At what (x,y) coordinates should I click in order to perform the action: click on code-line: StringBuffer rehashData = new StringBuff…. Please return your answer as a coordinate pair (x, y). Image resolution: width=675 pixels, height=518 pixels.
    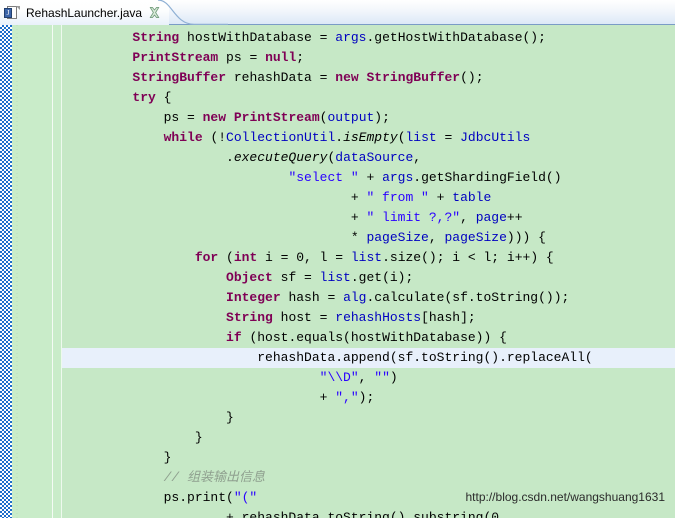
    Looking at the image, I should click on (308, 77).